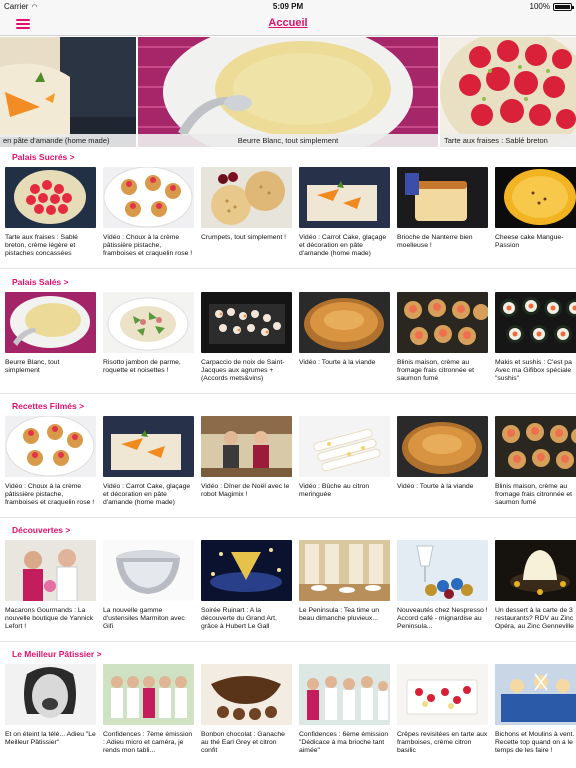 The height and width of the screenshot is (768, 576). I want to click on hero-slide: Beurre Blanc, tout simplement, so click(288, 92).